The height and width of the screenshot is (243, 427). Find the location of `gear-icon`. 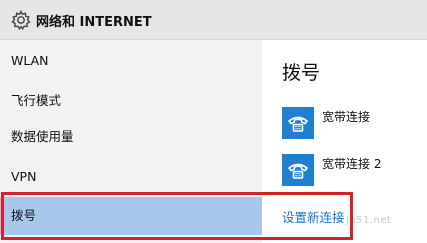

gear-icon is located at coordinates (21, 20).